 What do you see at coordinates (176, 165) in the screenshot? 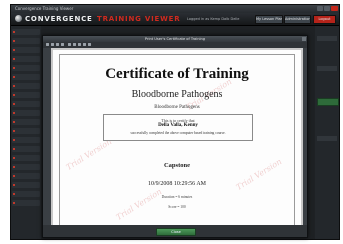
I see `company-name: Capstone` at bounding box center [176, 165].